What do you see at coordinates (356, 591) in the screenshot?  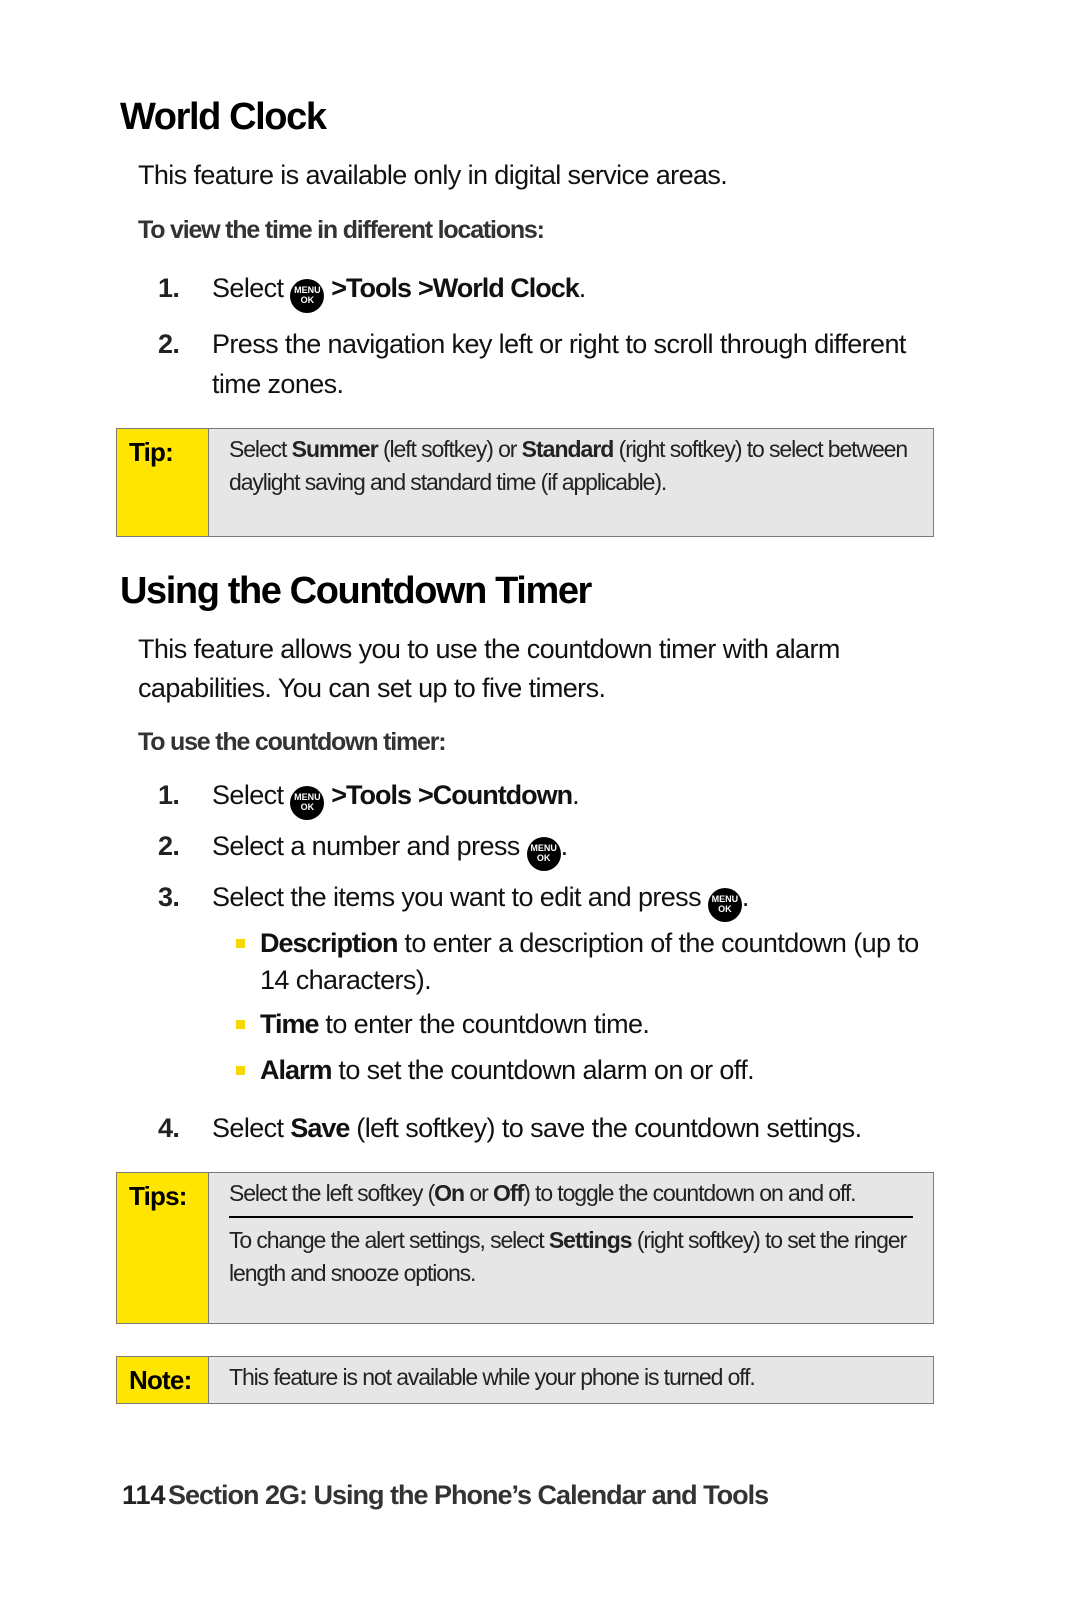 I see `countdown-heading: Using the Countdown Timer` at bounding box center [356, 591].